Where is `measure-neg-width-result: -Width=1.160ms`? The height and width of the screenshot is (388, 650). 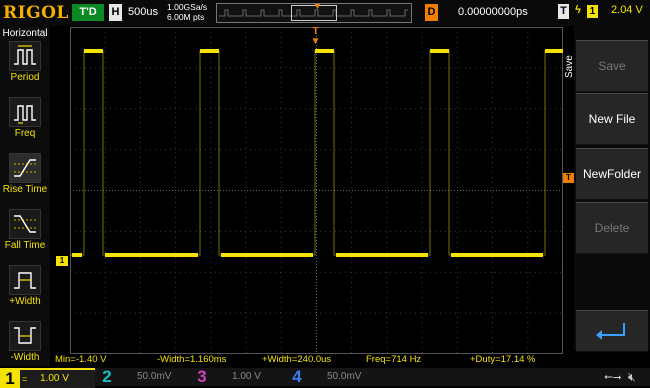 measure-neg-width-result: -Width=1.160ms is located at coordinates (192, 359).